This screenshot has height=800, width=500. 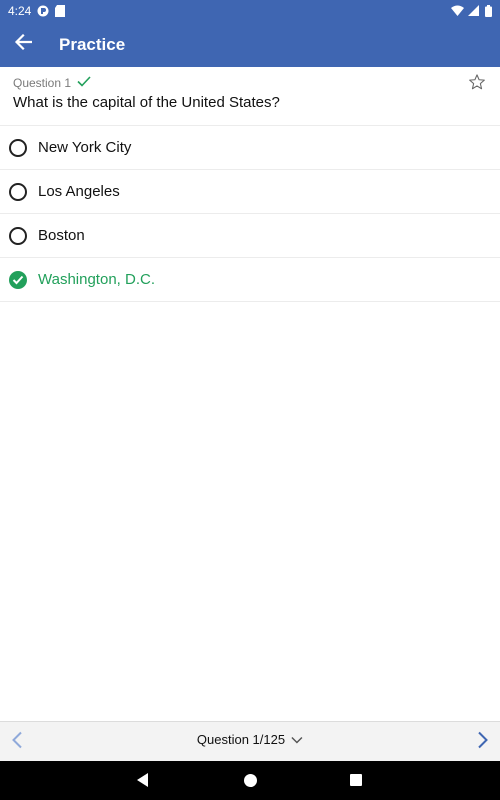 I want to click on answer-option-label: Washington, D.C., so click(x=96, y=279).